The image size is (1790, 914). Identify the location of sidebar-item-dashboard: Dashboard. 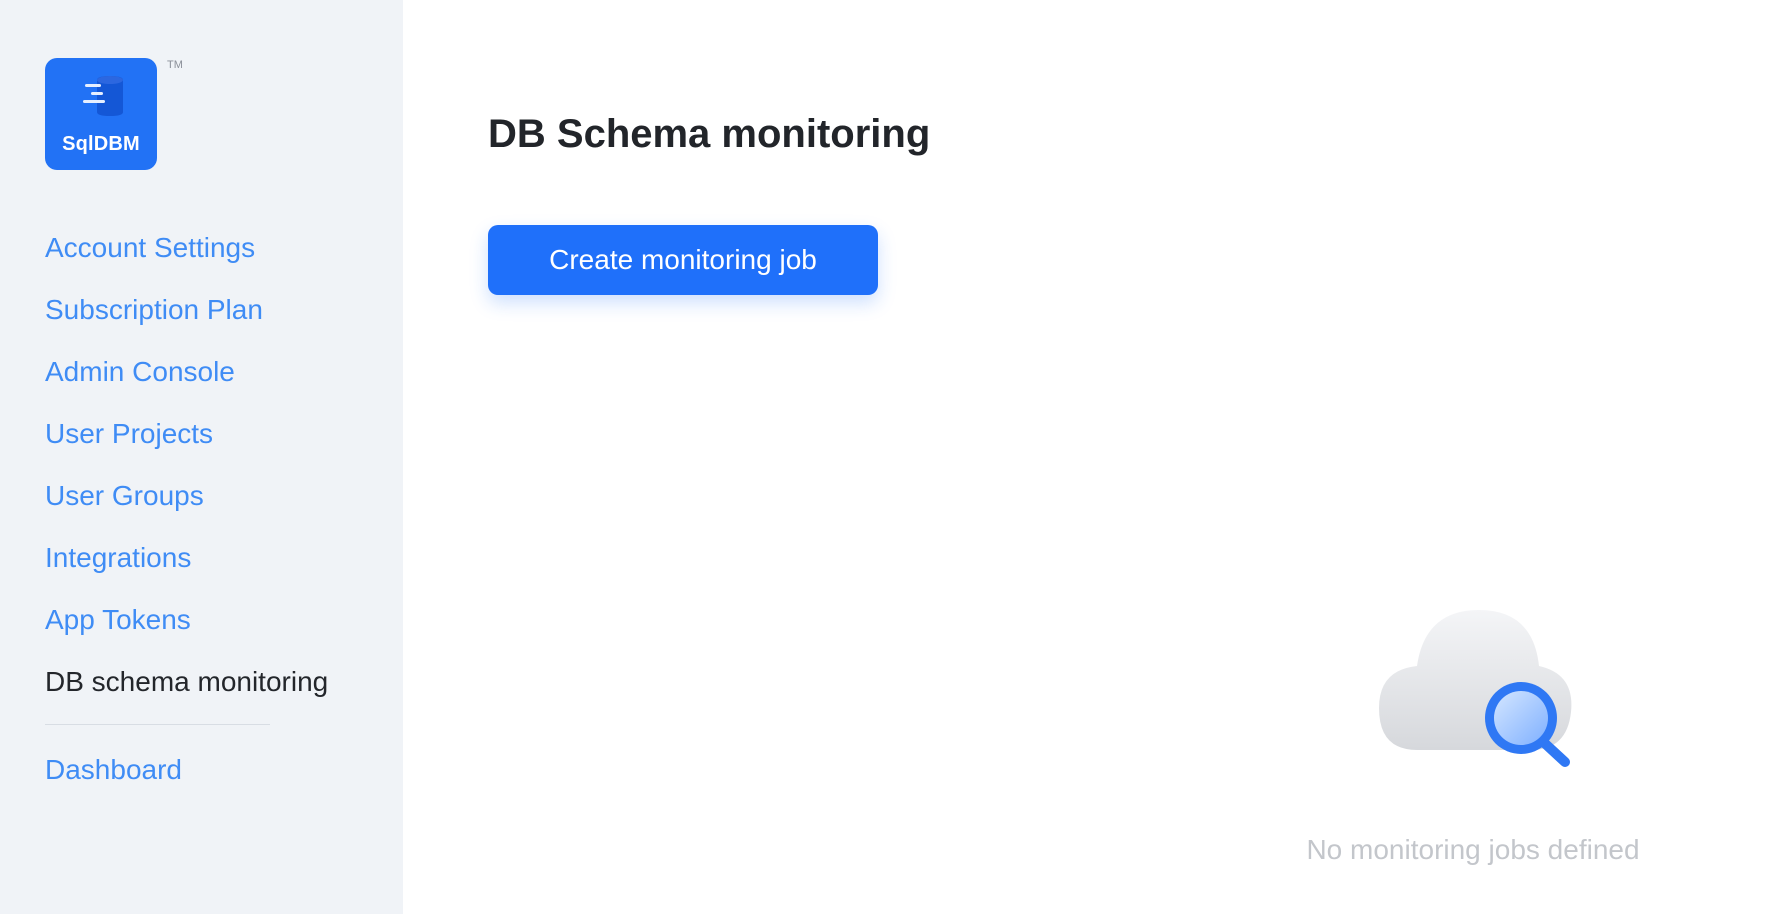
(113, 770).